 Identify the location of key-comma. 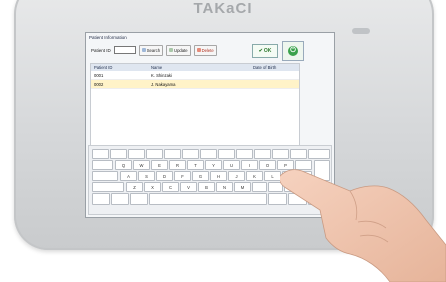
(259, 187).